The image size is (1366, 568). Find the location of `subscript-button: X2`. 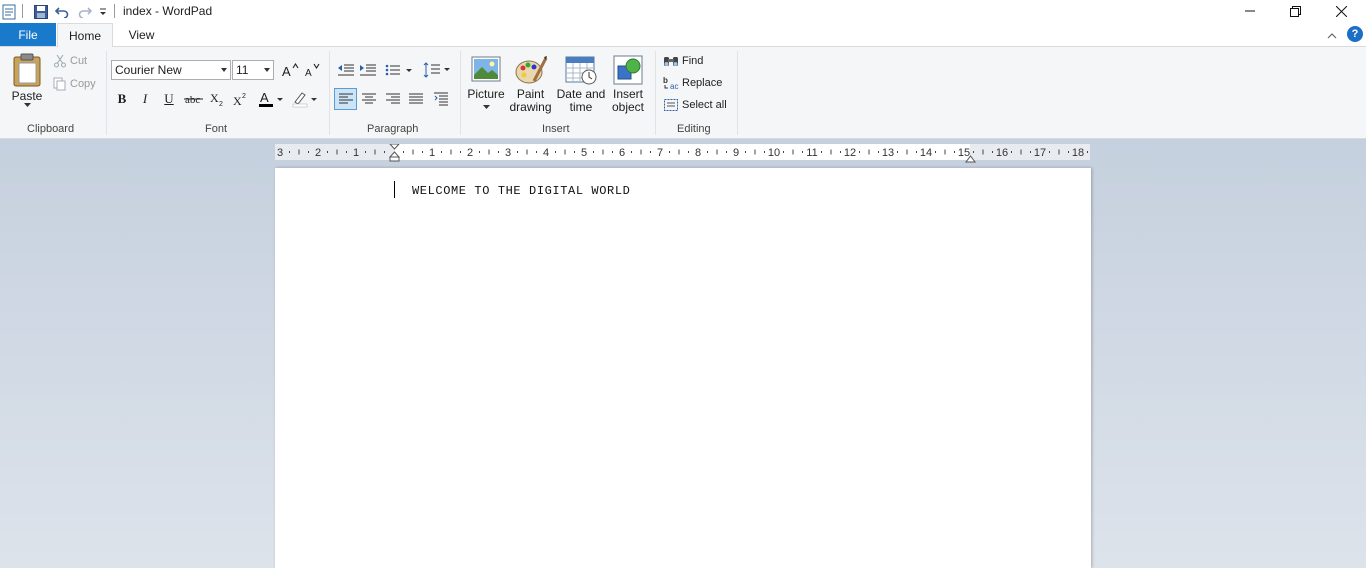

subscript-button: X2 is located at coordinates (218, 99).